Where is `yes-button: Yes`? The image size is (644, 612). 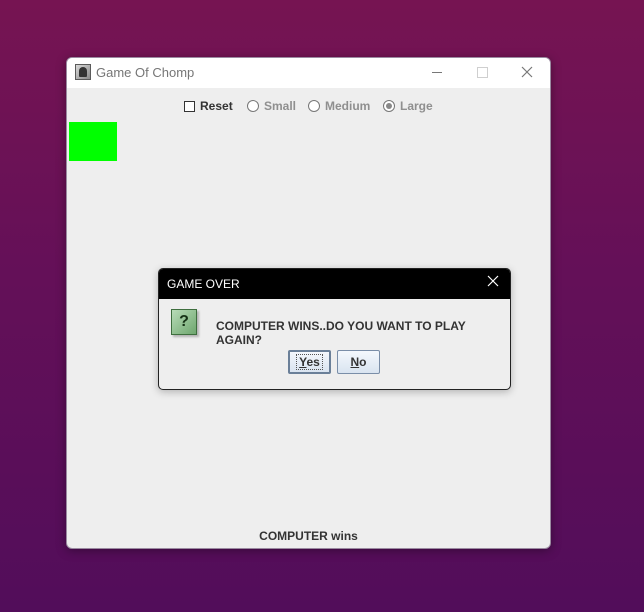
yes-button: Yes is located at coordinates (309, 362).